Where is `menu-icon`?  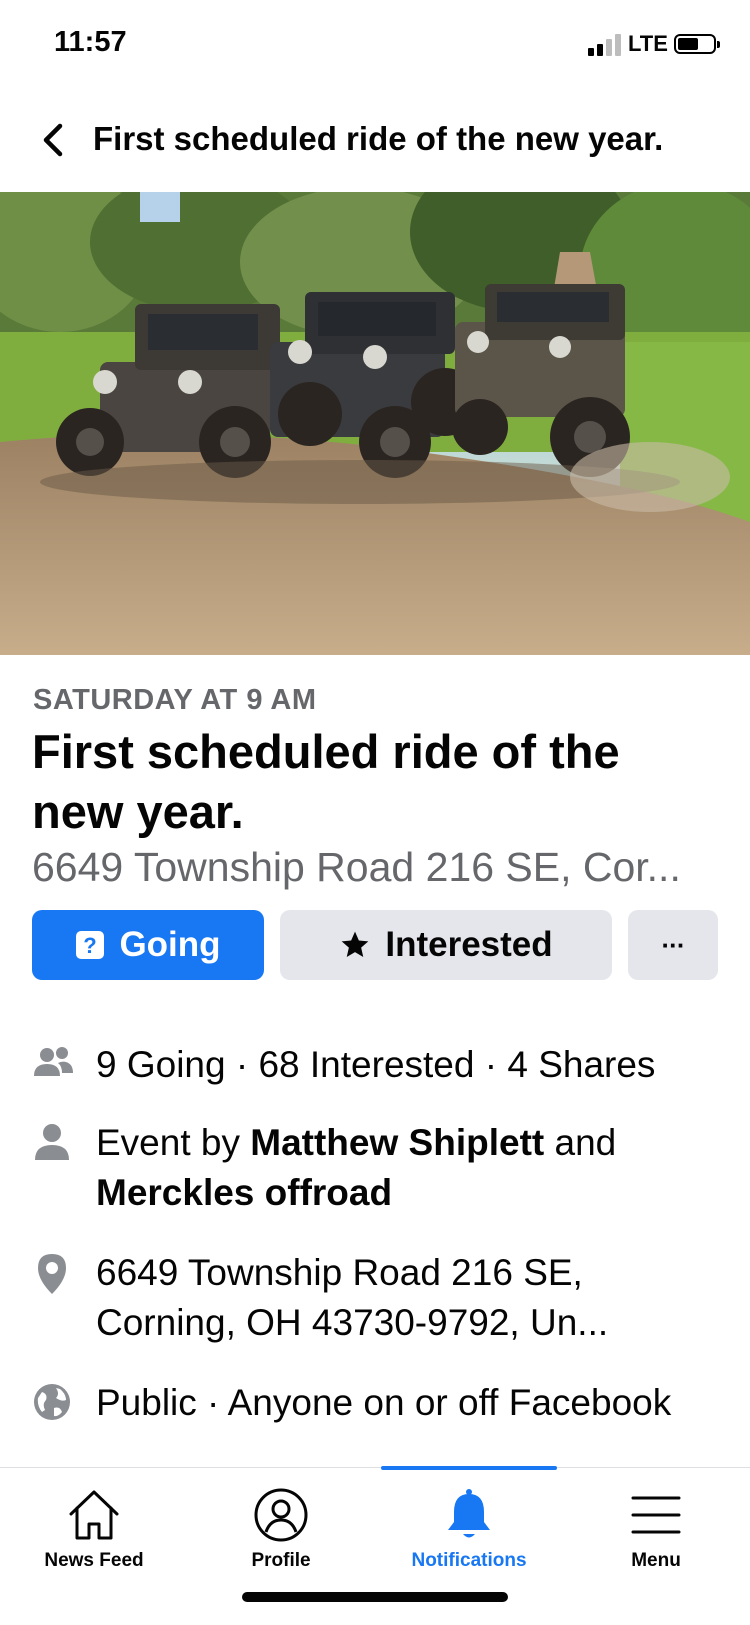
menu-icon is located at coordinates (656, 1515).